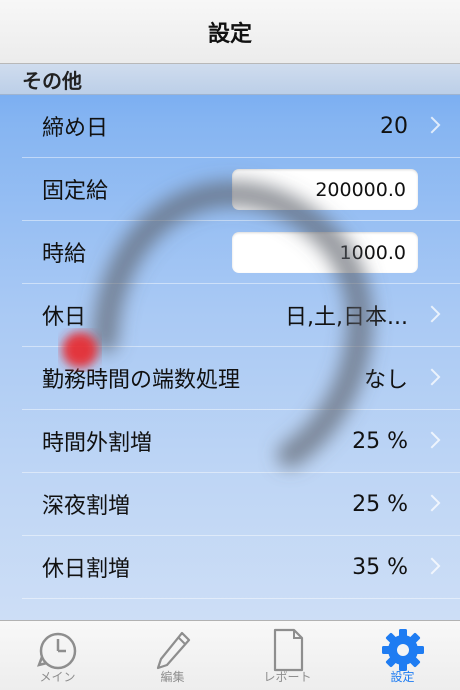 The height and width of the screenshot is (690, 460). Describe the element at coordinates (241, 567) in the screenshot. I see `row-holiday-premium: 休日割増 35 %` at that location.